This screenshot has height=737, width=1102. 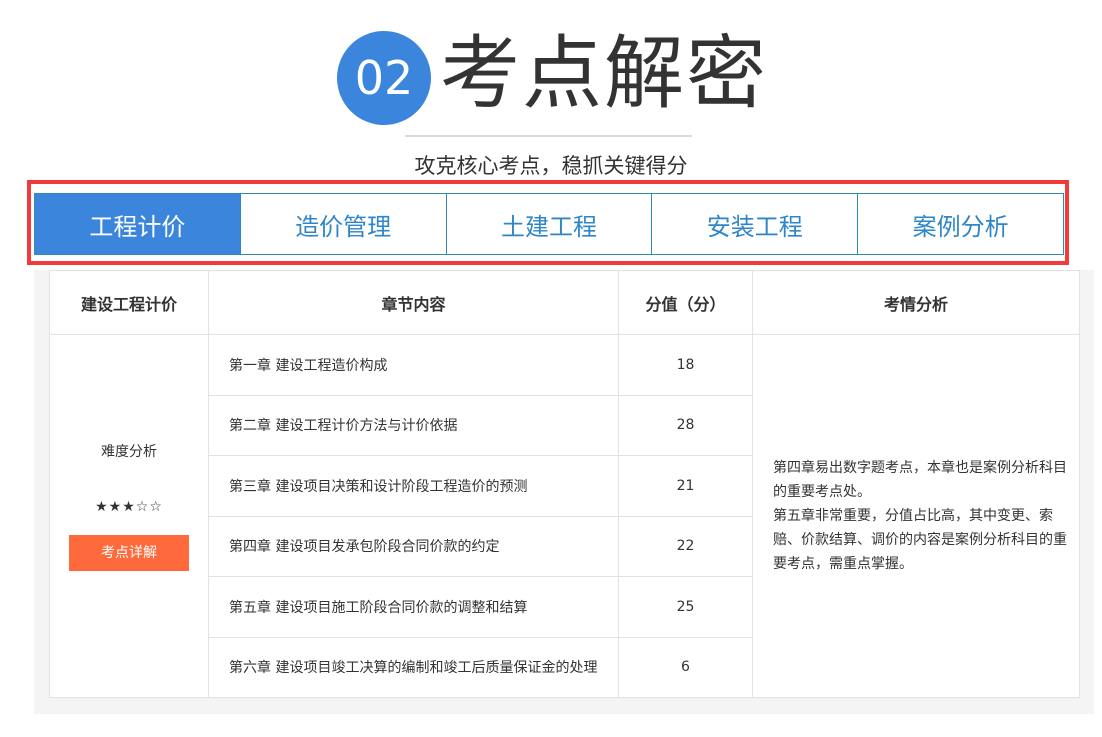 I want to click on table-header-row: 建设工程计价 章节内容 分值（分） 考情分析, so click(x=564, y=302).